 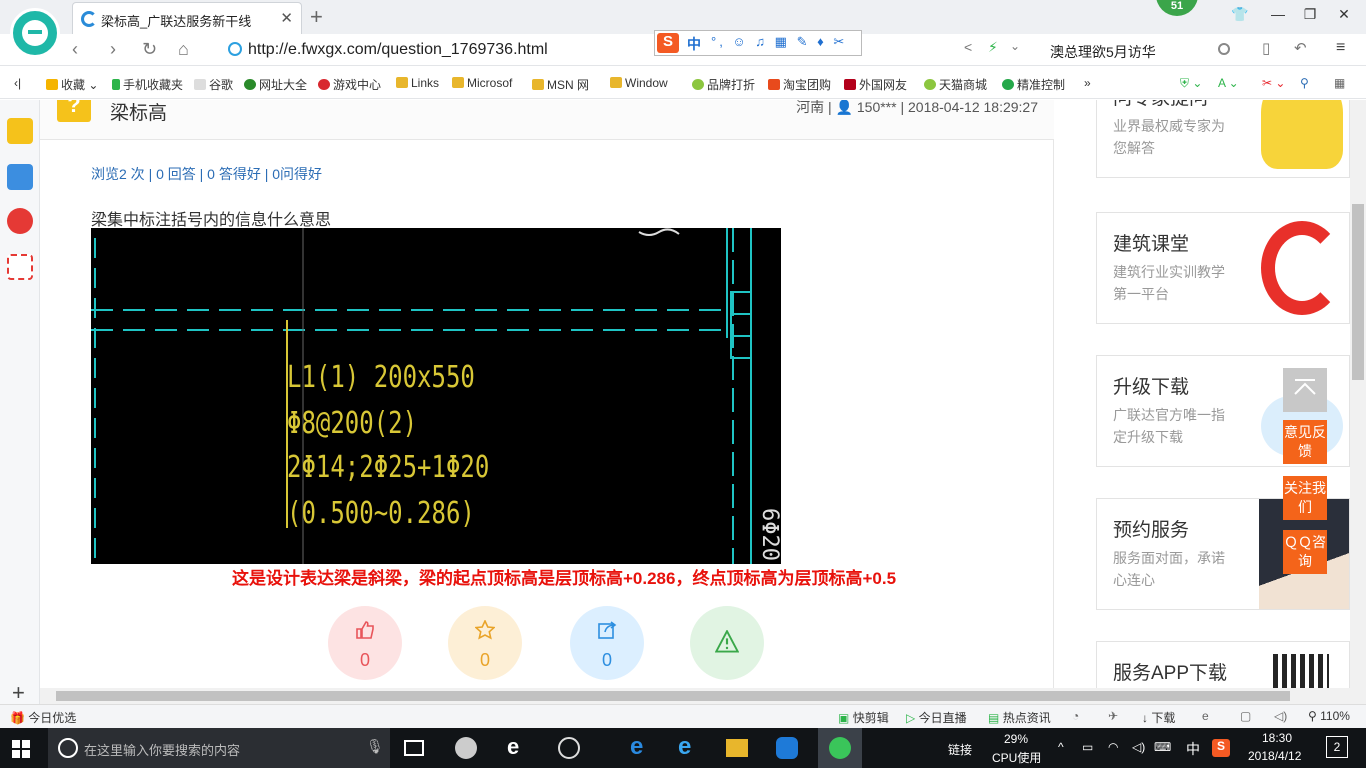 What do you see at coordinates (1221, 748) in the screenshot?
I see `sogou-tray-icon: S` at bounding box center [1221, 748].